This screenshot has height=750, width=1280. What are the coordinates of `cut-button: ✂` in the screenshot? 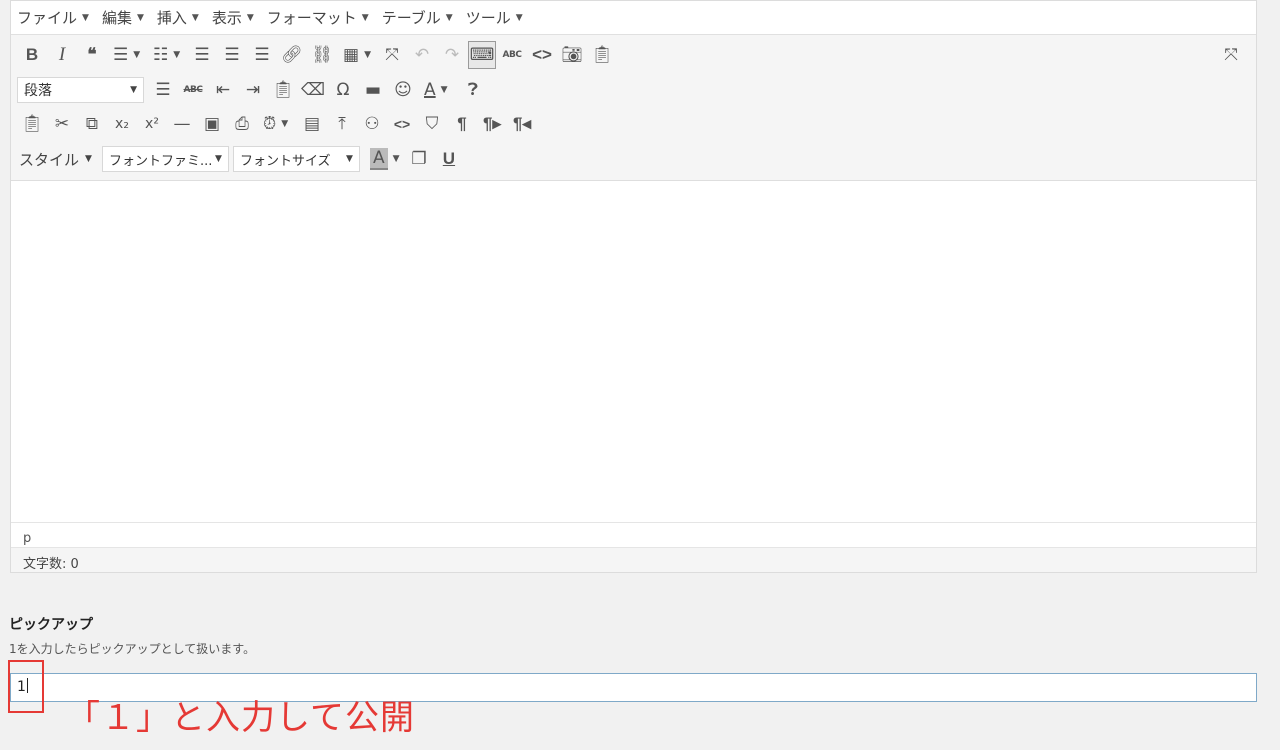 It's located at (62, 124).